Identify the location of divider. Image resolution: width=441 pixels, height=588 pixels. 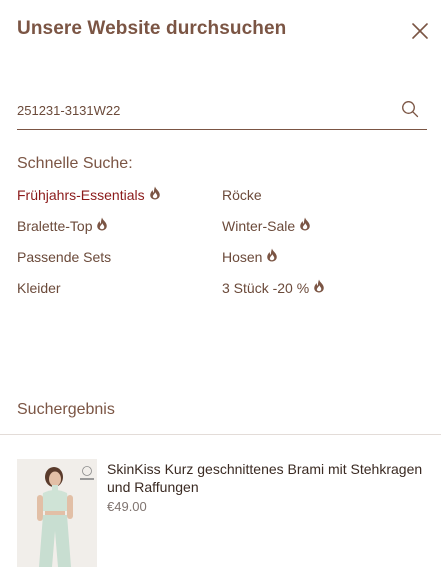
(220, 434).